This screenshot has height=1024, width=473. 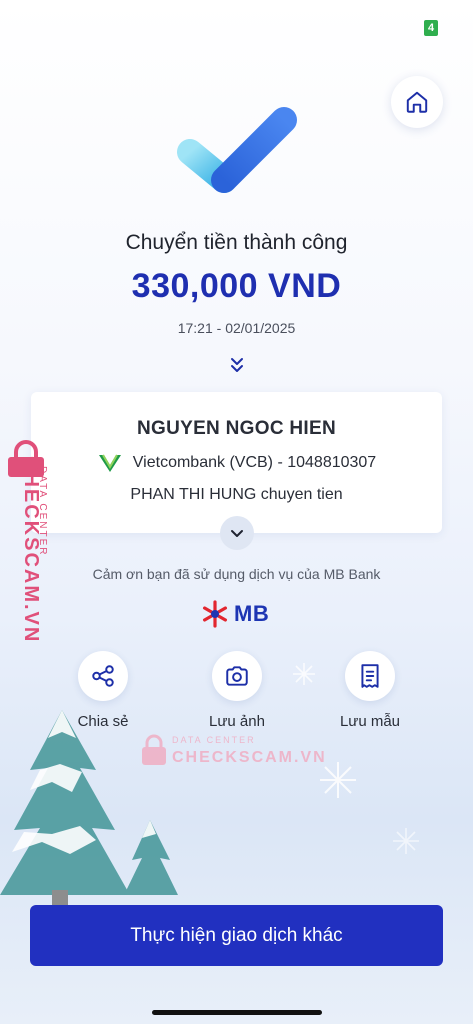 What do you see at coordinates (370, 721) in the screenshot?
I see `save-template-label: Lưu mẫu` at bounding box center [370, 721].